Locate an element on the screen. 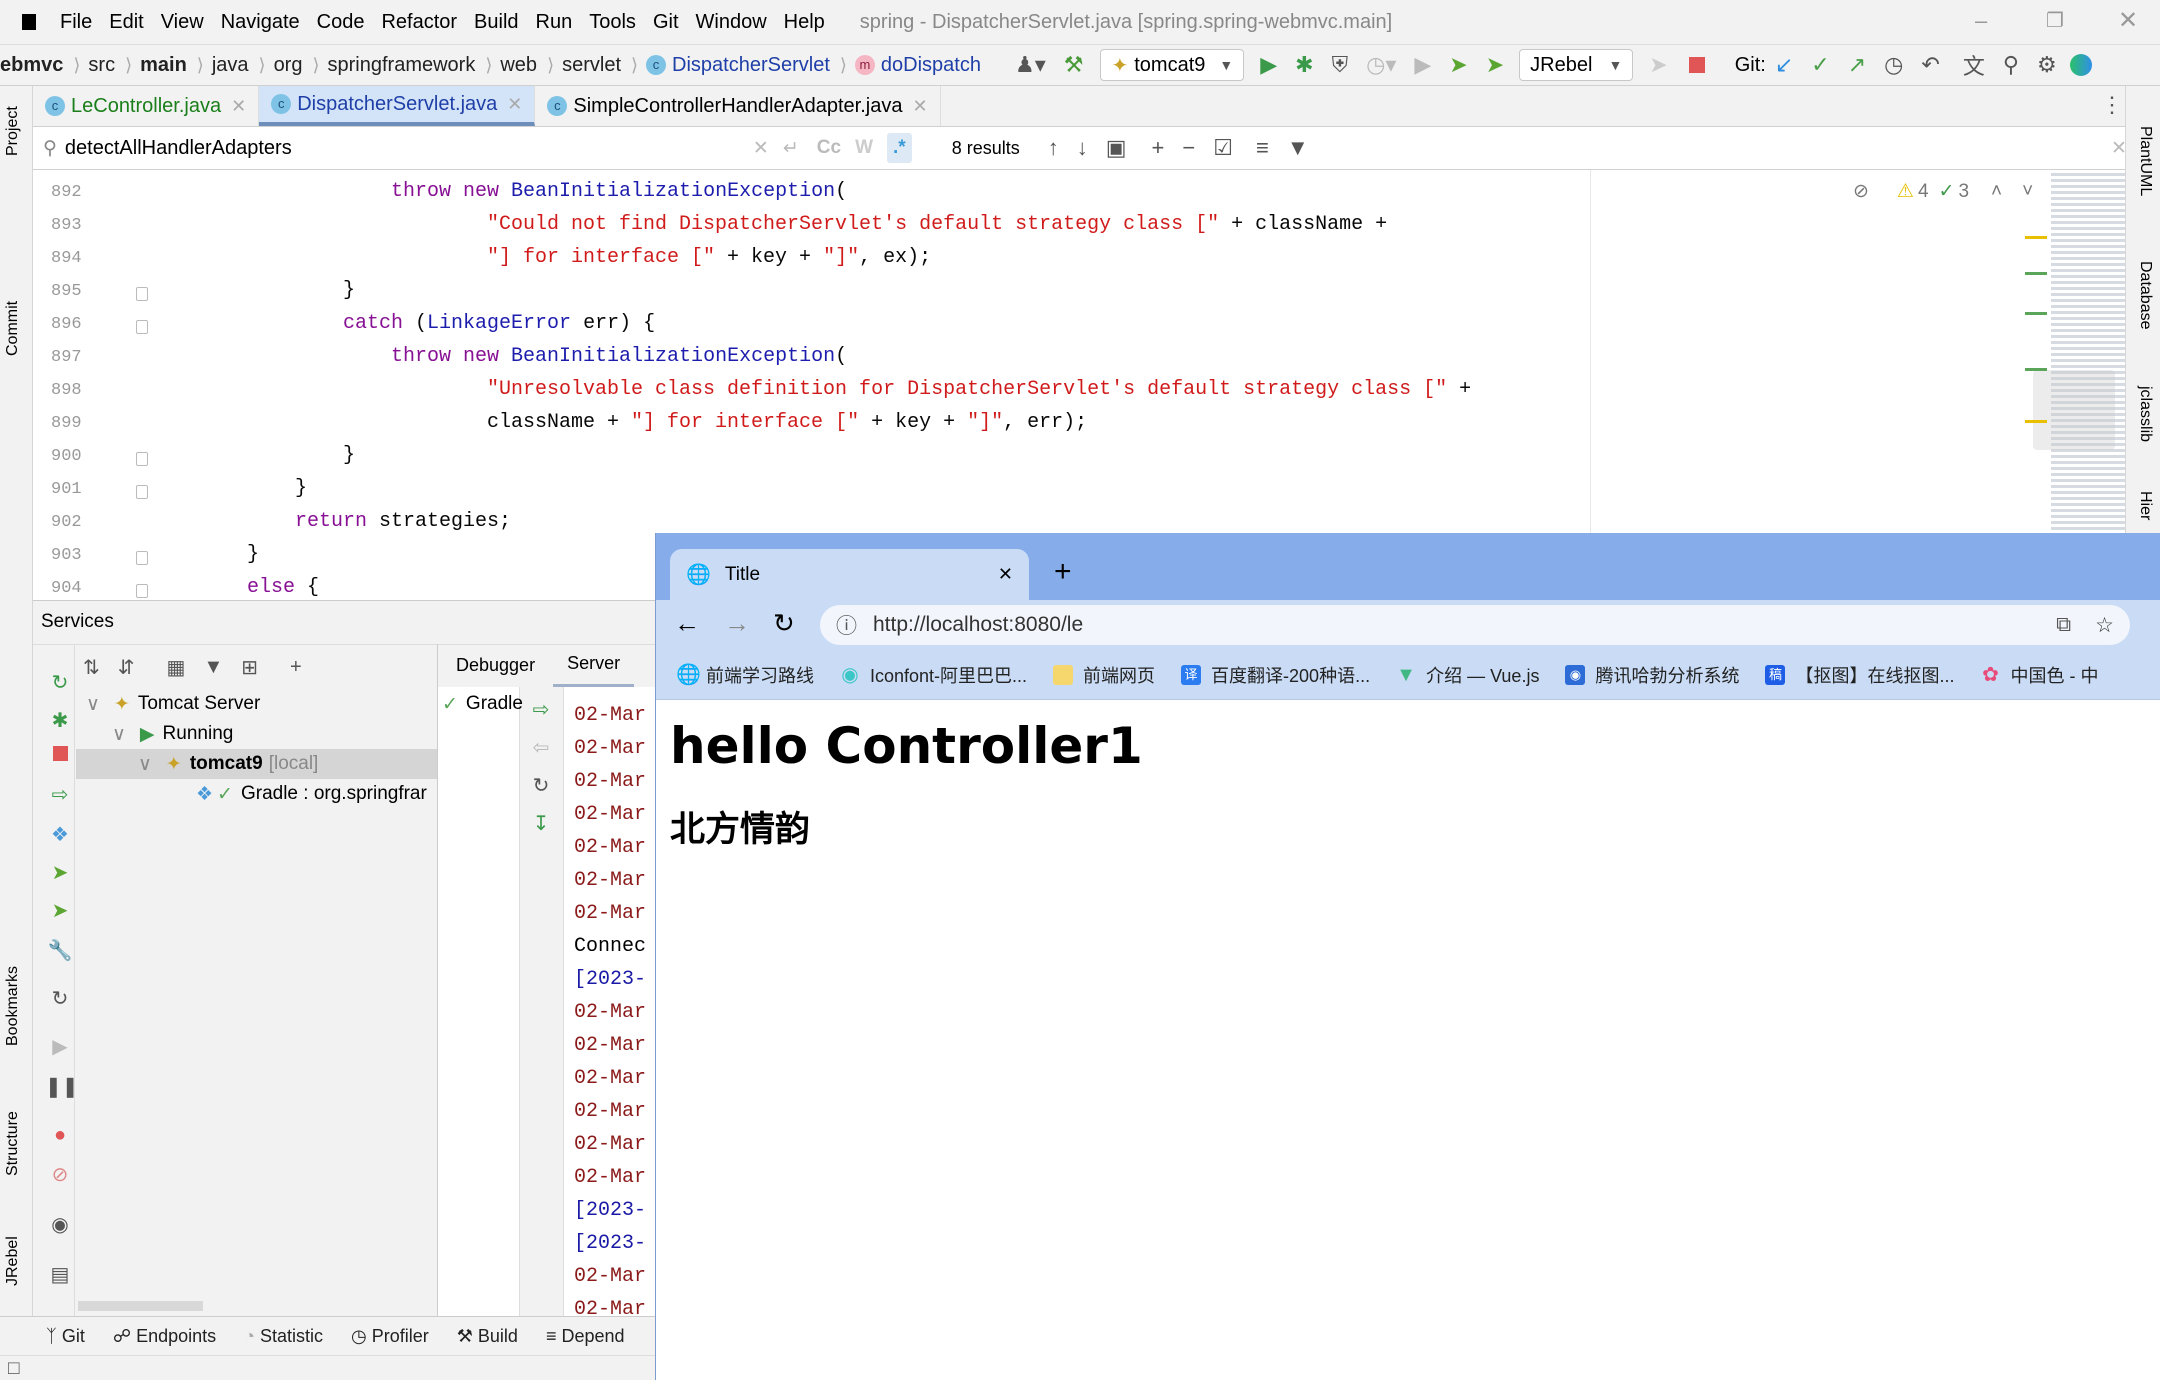 This screenshot has height=1380, width=2160. tool-build: ⚒ Build is located at coordinates (487, 1336).